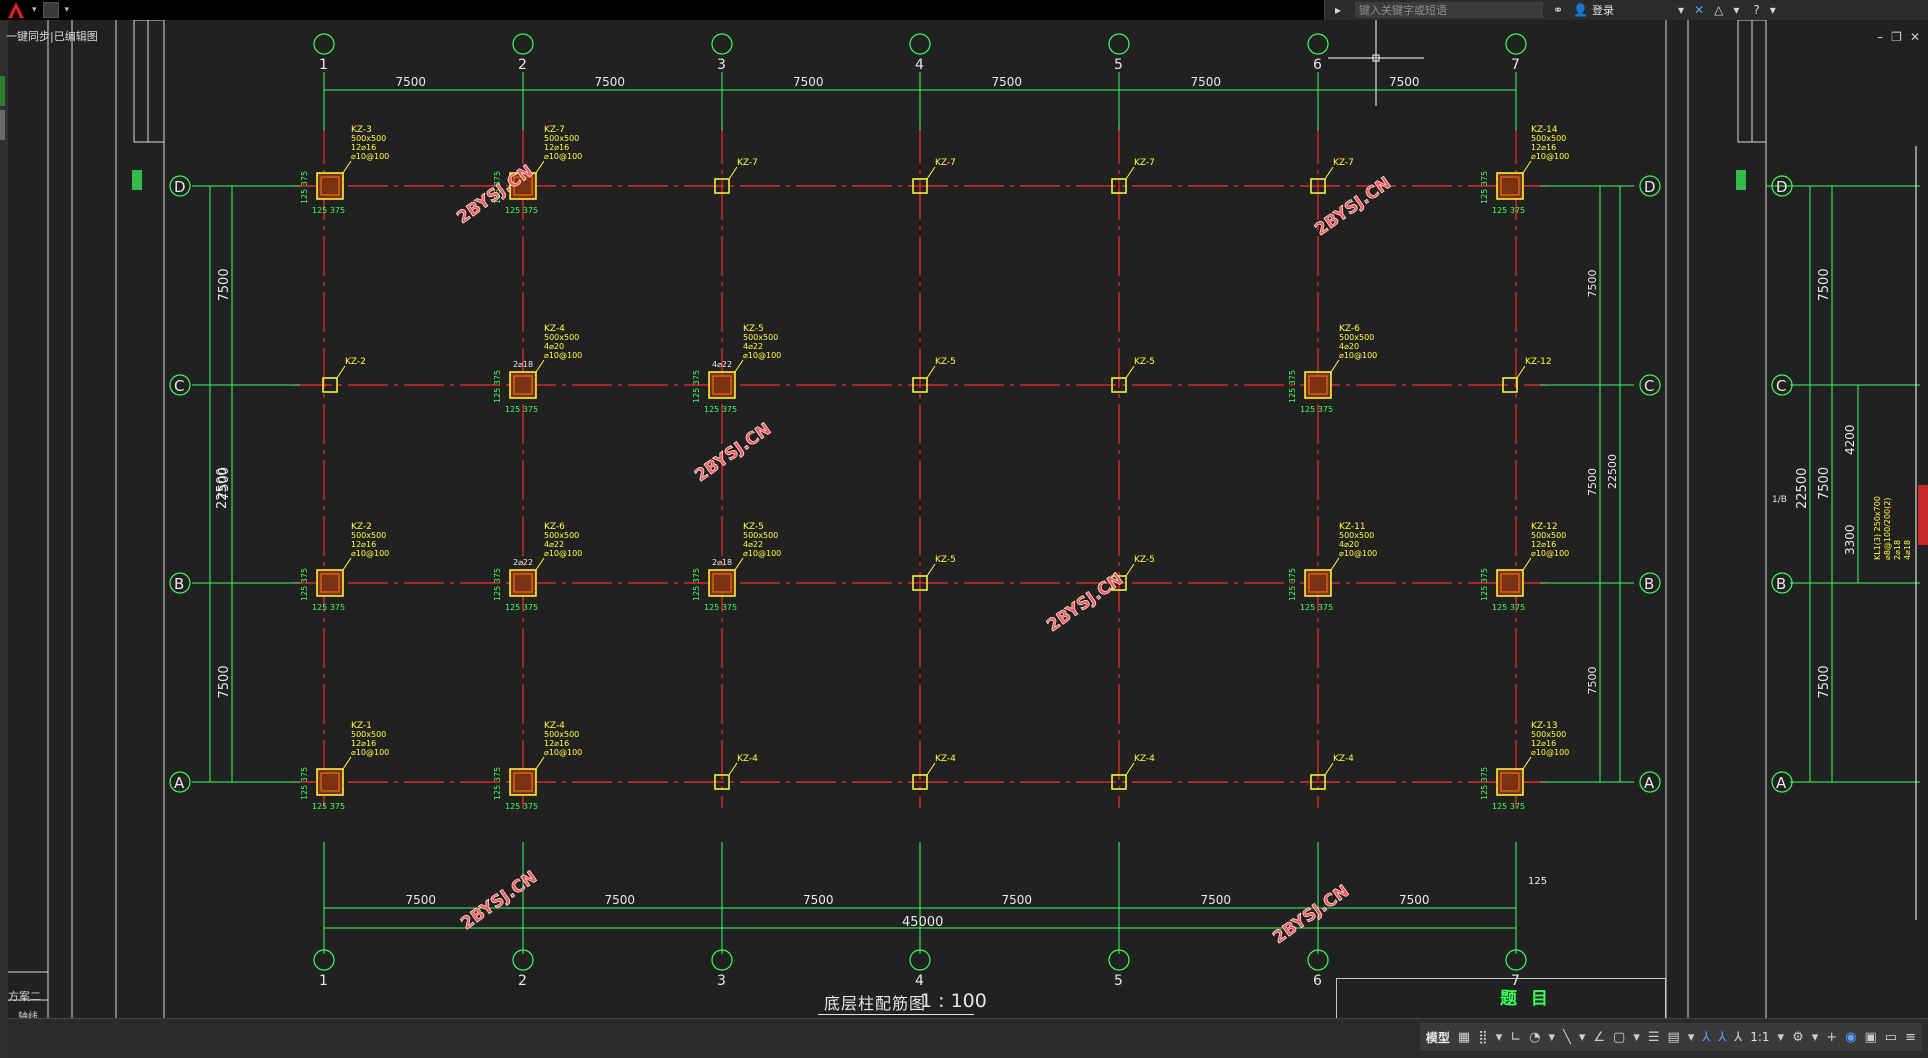 This screenshot has width=1928, height=1058. I want to click on app-menu-icon, so click(16, 10).